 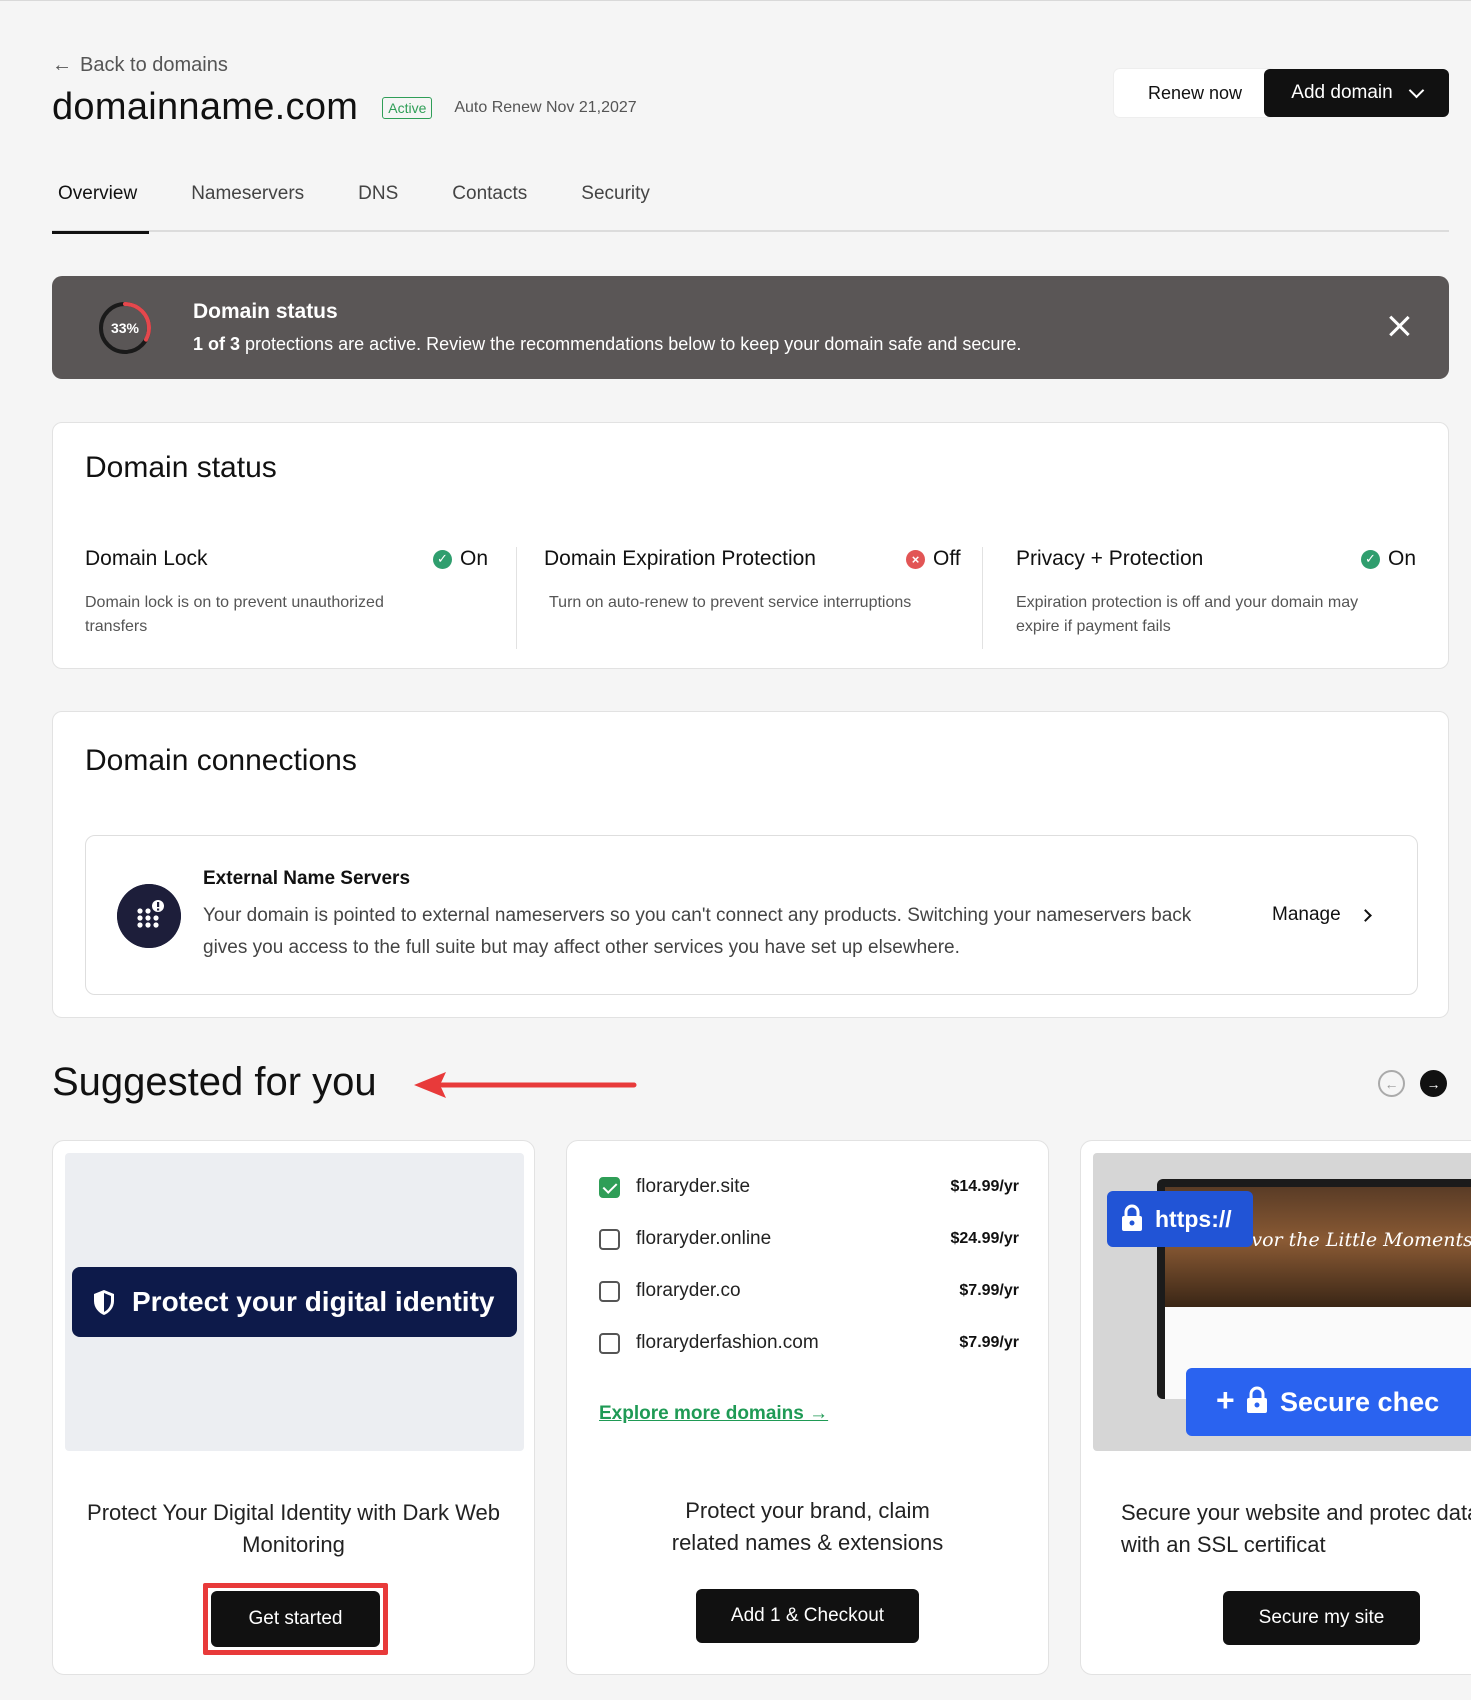 I want to click on domain-option-row: floraryder.site $14.99/yr, so click(x=809, y=1187).